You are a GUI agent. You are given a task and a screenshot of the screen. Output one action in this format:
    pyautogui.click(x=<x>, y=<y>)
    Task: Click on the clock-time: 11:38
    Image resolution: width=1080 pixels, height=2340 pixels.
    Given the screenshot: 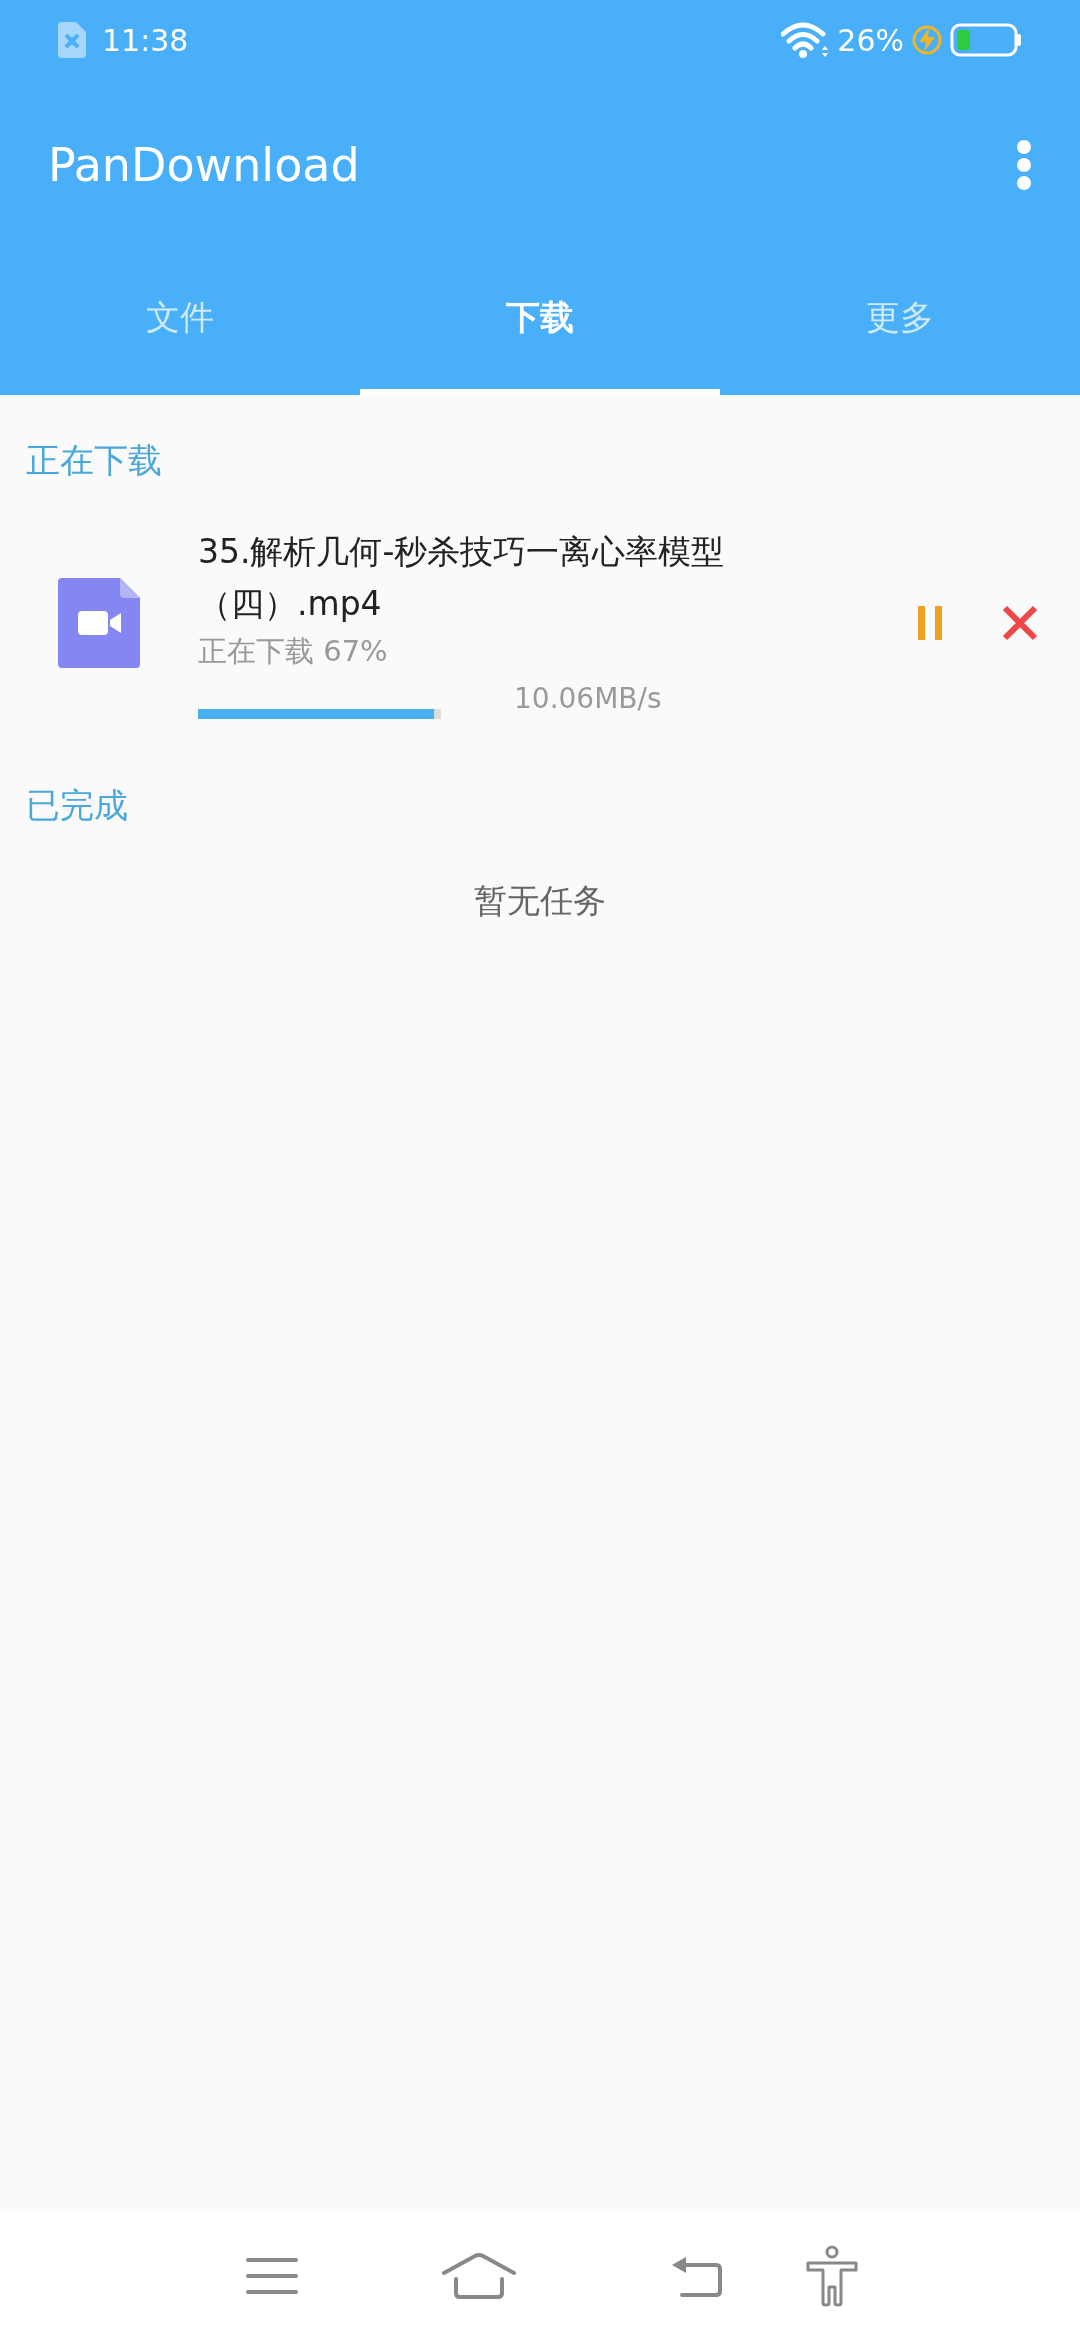 What is the action you would take?
    pyautogui.click(x=145, y=40)
    